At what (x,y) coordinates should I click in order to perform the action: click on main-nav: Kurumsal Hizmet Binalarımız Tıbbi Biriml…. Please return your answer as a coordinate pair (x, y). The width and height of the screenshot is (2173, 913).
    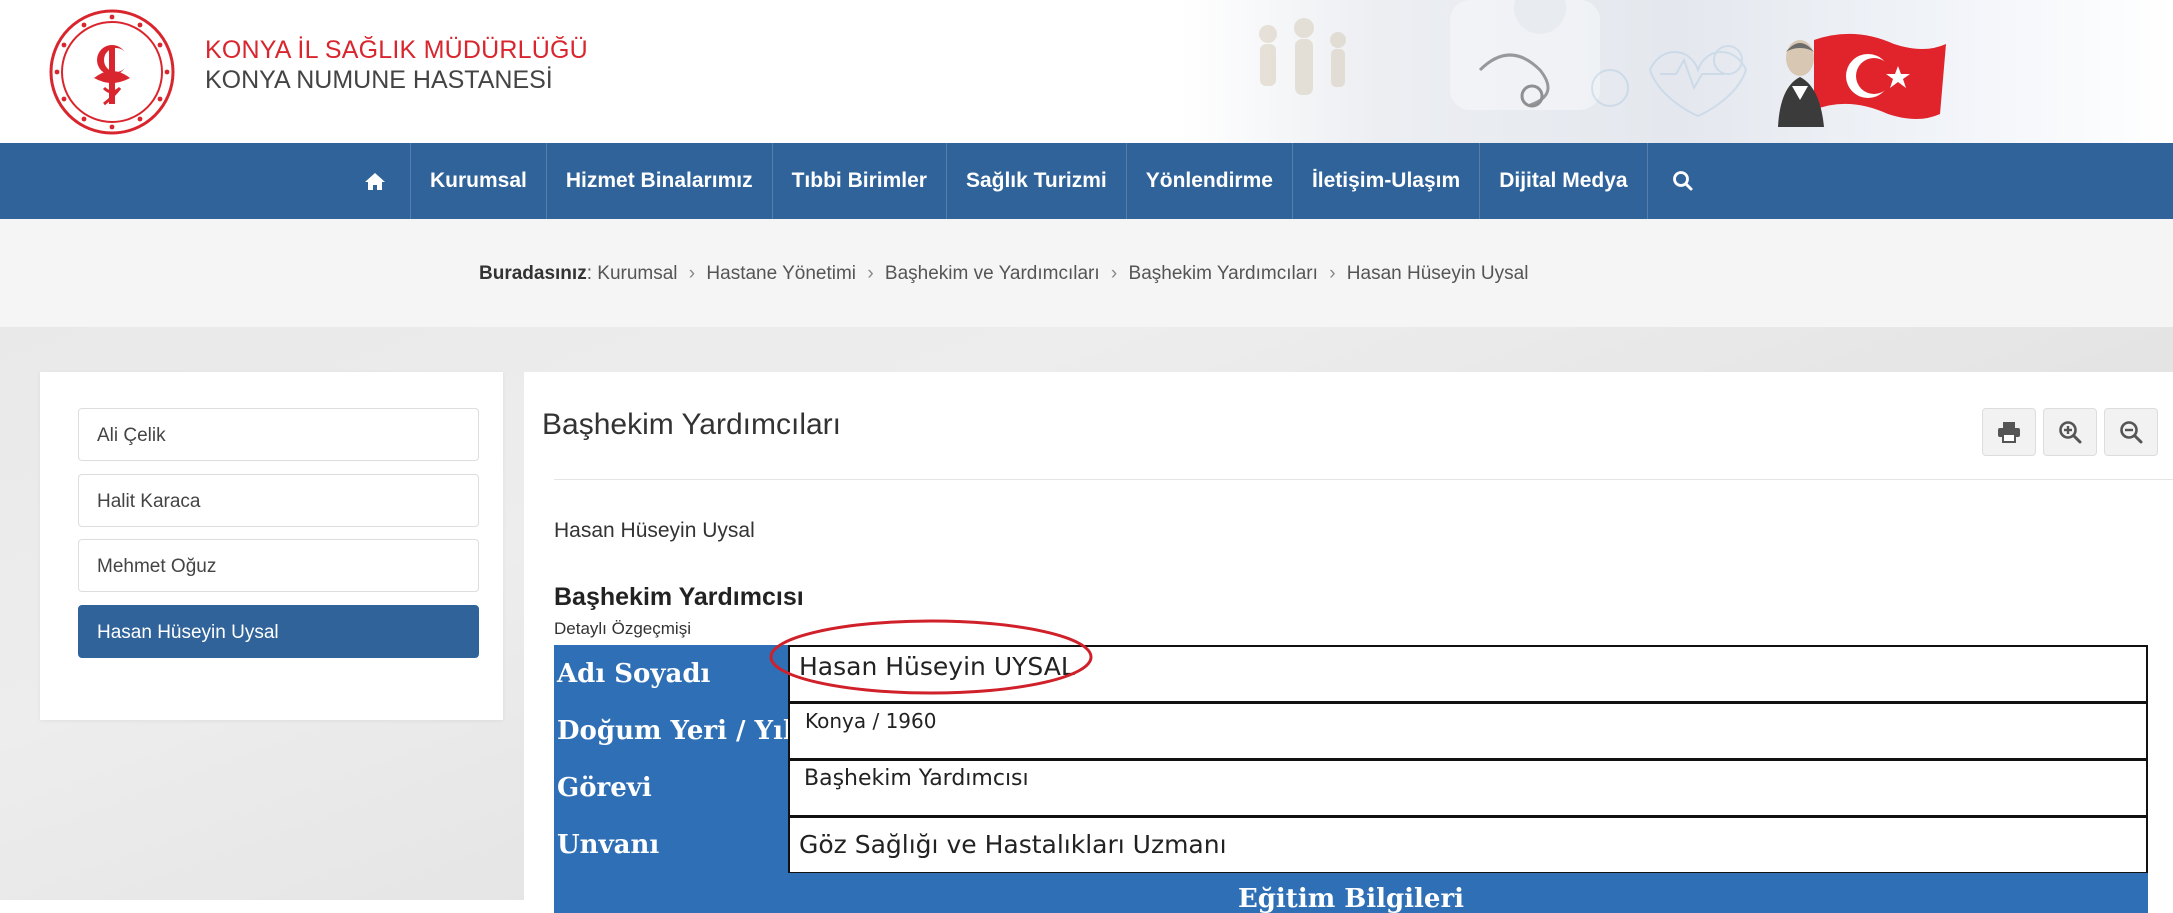
    Looking at the image, I should click on (1086, 181).